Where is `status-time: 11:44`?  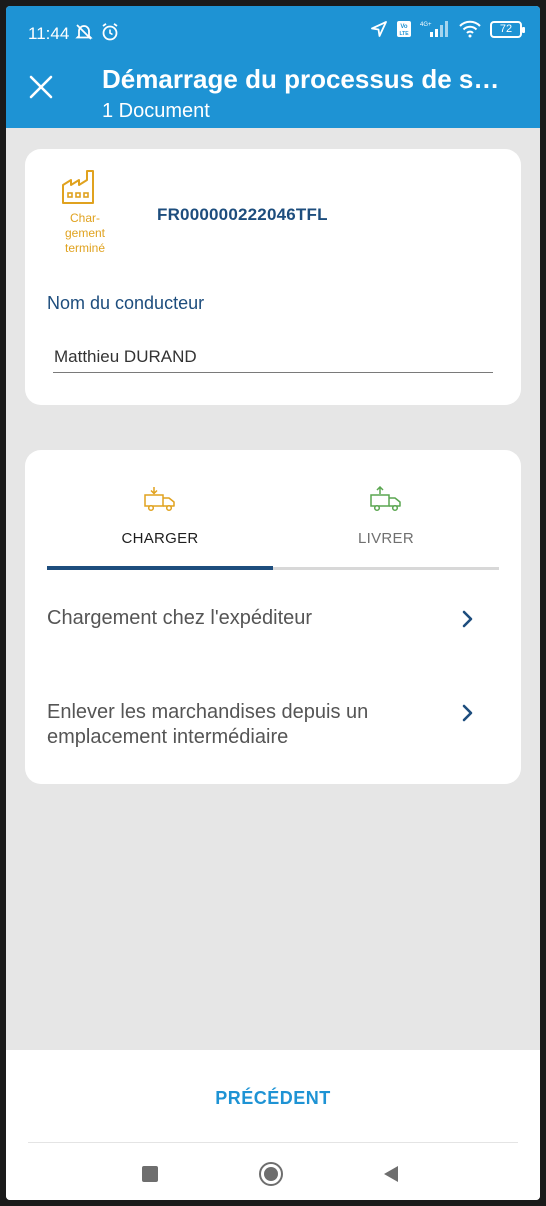
status-time: 11:44 is located at coordinates (49, 33).